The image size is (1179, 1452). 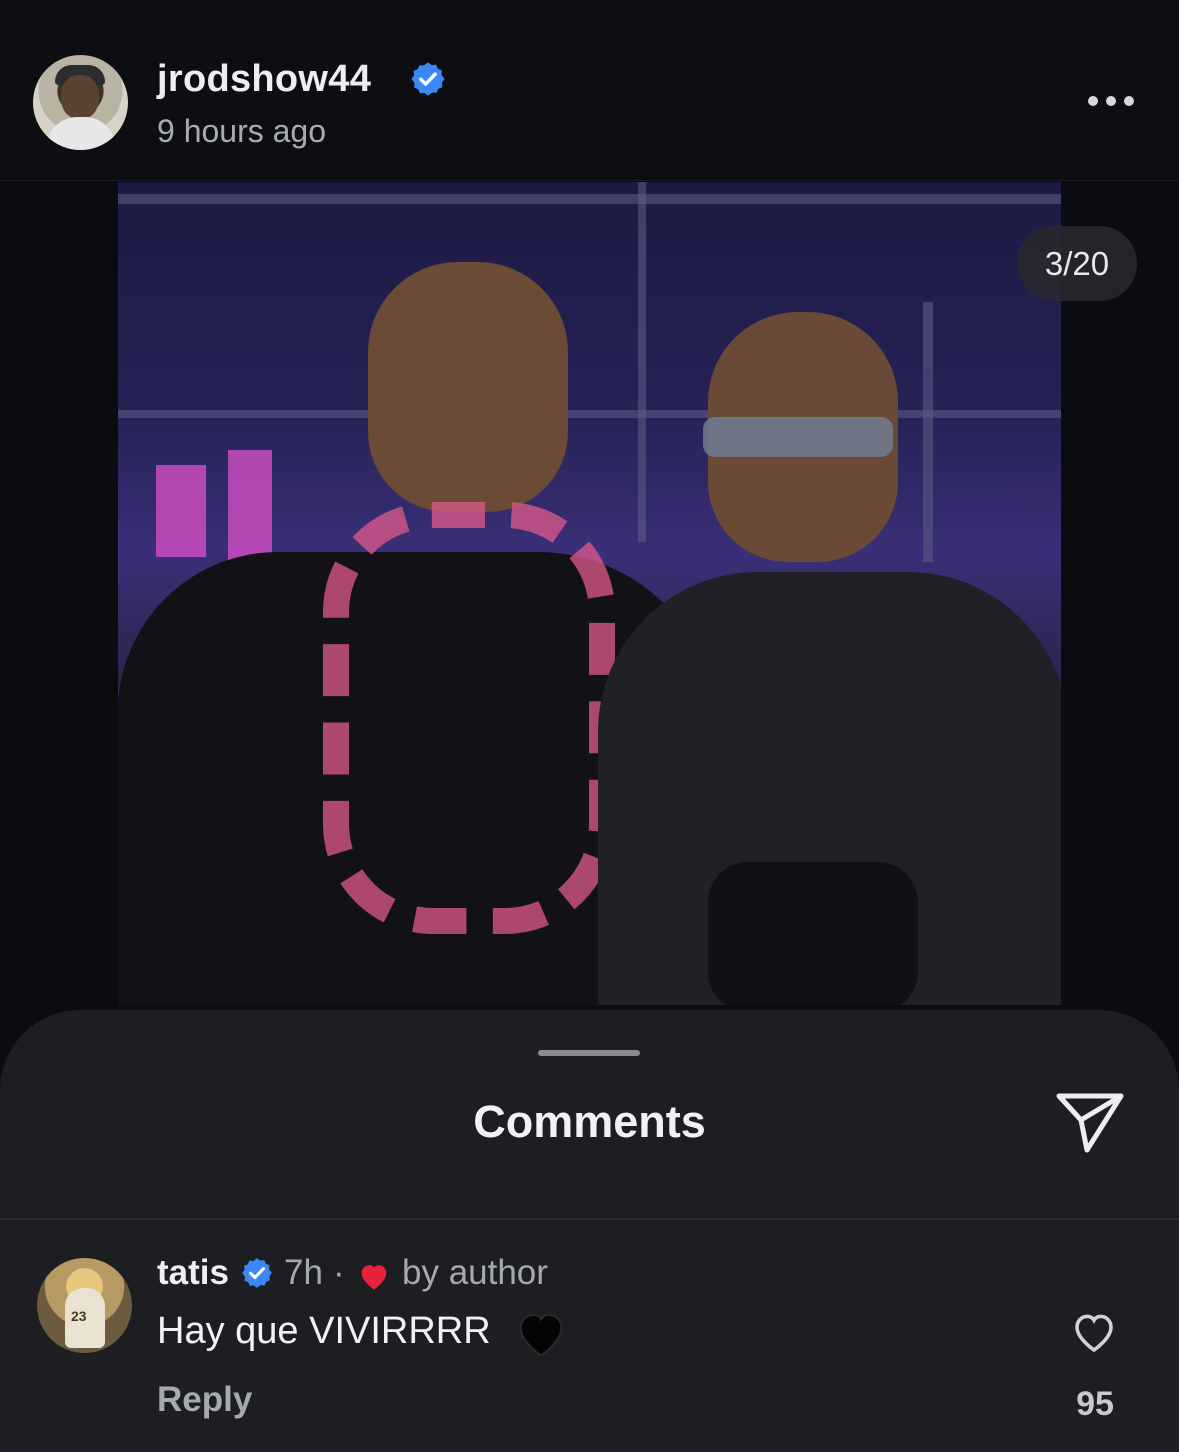 I want to click on commenter-avatar: 23, so click(x=84, y=1305).